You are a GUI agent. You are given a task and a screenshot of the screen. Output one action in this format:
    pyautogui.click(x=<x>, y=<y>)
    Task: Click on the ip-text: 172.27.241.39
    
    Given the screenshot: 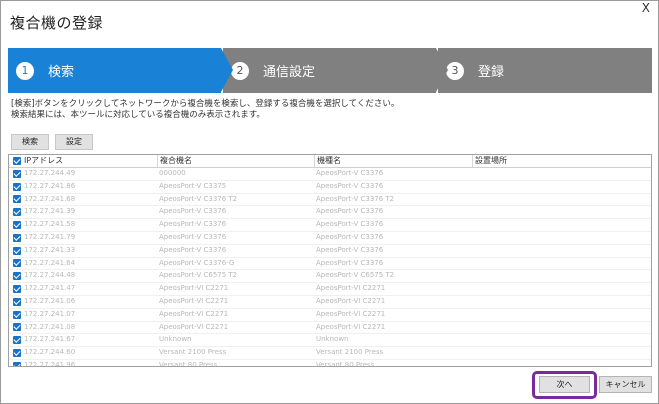 What is the action you would take?
    pyautogui.click(x=50, y=211)
    